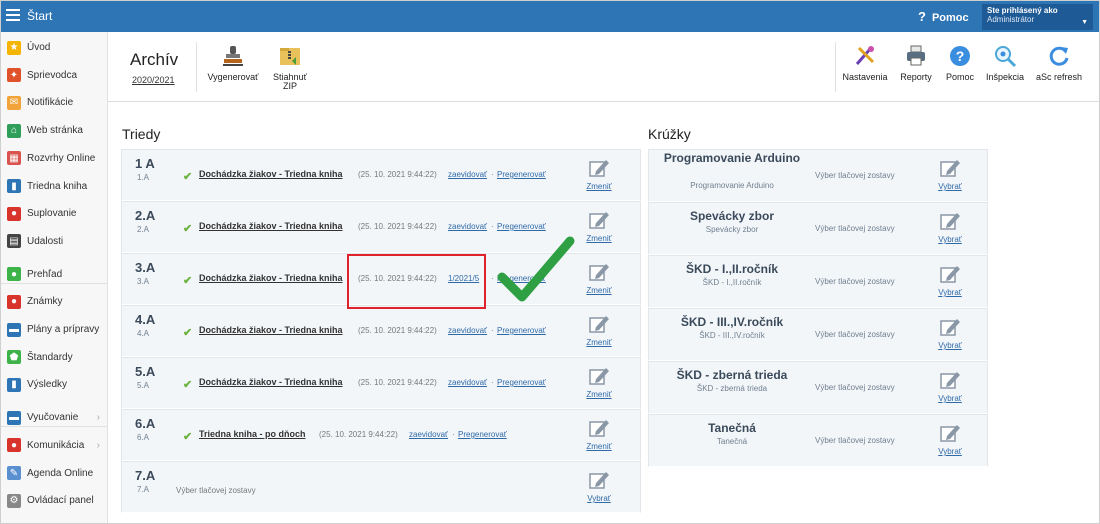 Image resolution: width=1100 pixels, height=524 pixels. Describe the element at coordinates (1059, 63) in the screenshot. I see `refresh-button: aSc refresh` at that location.